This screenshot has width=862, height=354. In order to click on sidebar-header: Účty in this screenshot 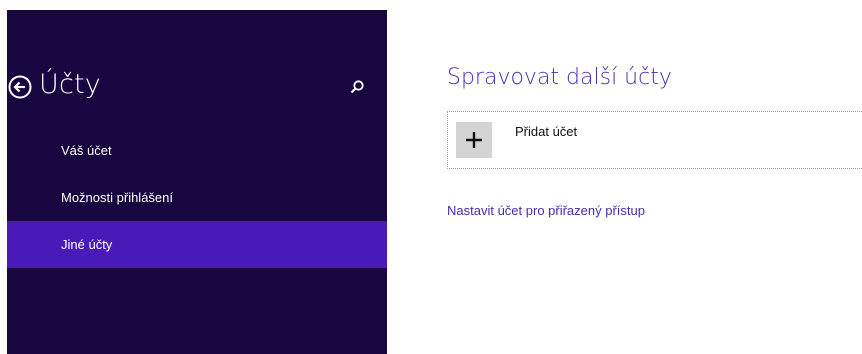, I will do `click(197, 86)`.